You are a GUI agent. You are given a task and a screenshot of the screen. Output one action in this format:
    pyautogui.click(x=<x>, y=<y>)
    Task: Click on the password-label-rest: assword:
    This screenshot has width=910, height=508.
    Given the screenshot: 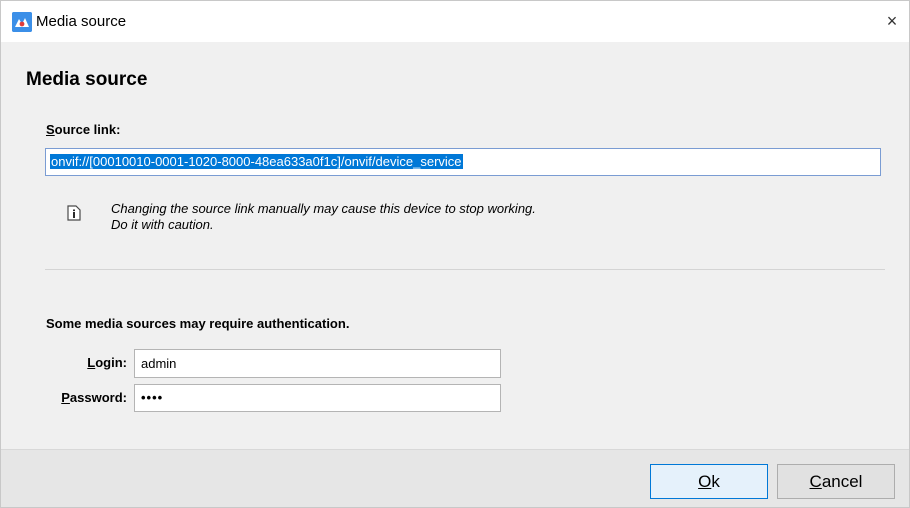 What is the action you would take?
    pyautogui.click(x=98, y=397)
    